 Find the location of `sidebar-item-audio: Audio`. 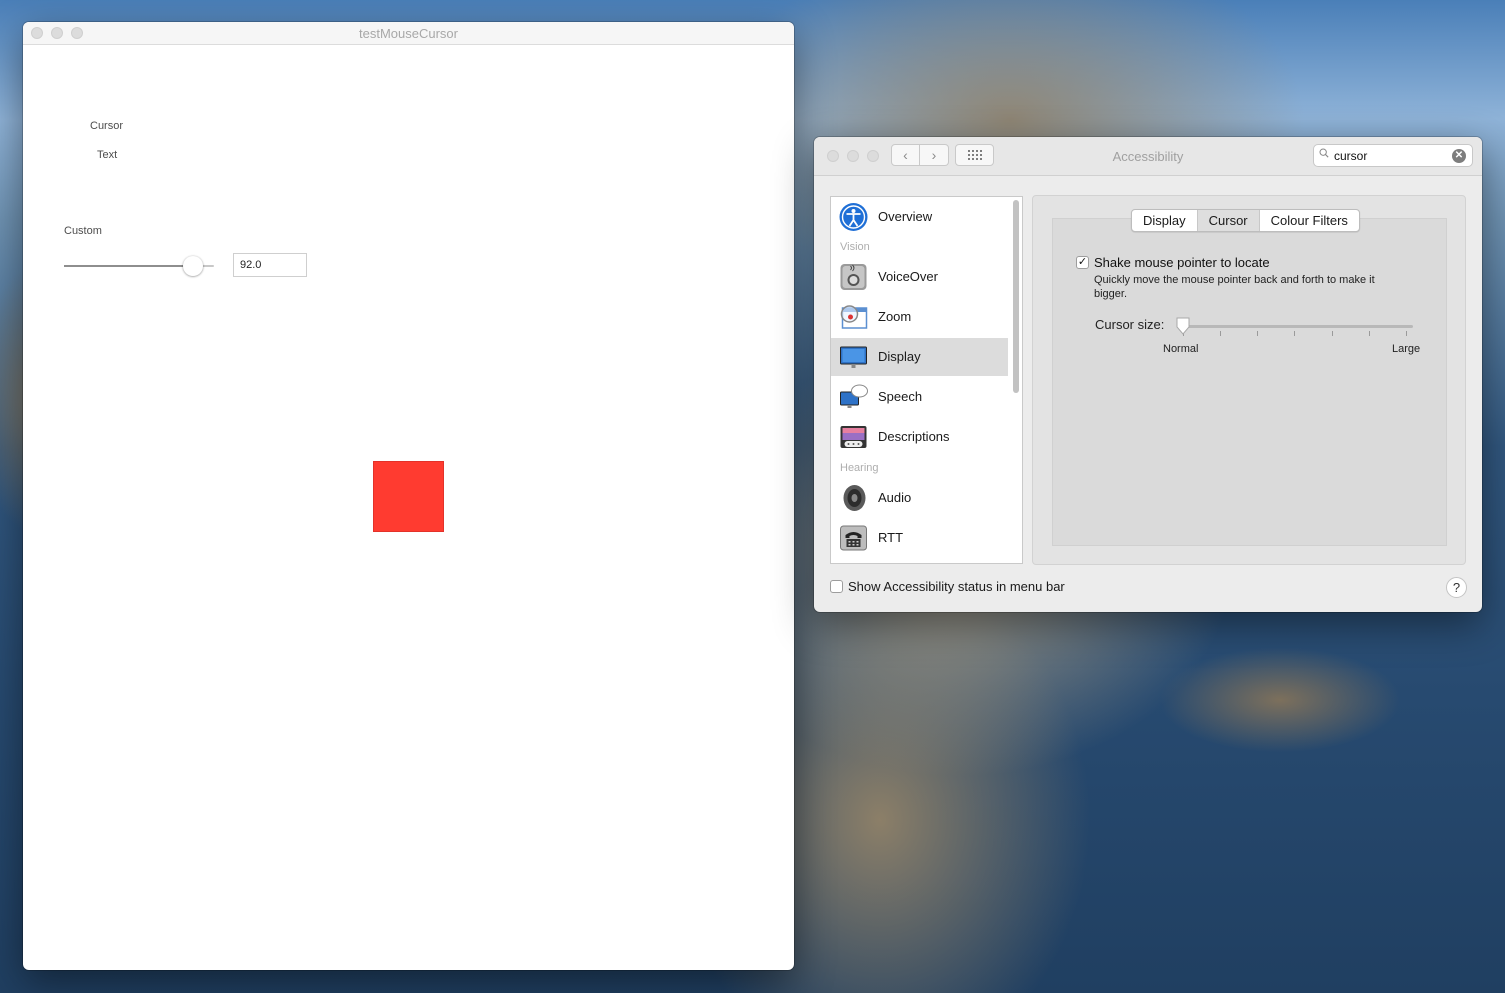

sidebar-item-audio: Audio is located at coordinates (919, 498).